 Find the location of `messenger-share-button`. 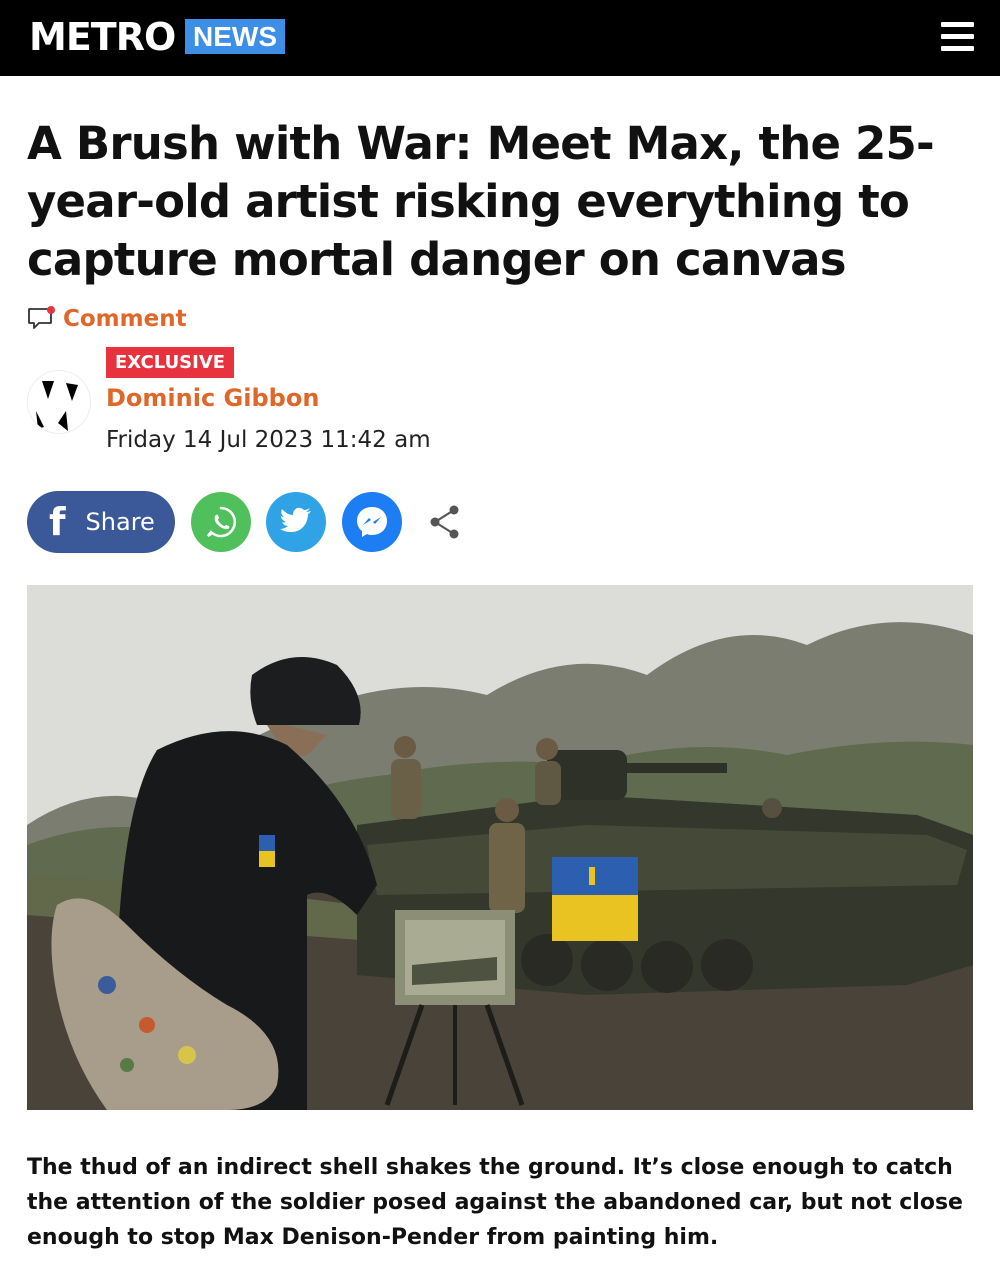

messenger-share-button is located at coordinates (372, 522).